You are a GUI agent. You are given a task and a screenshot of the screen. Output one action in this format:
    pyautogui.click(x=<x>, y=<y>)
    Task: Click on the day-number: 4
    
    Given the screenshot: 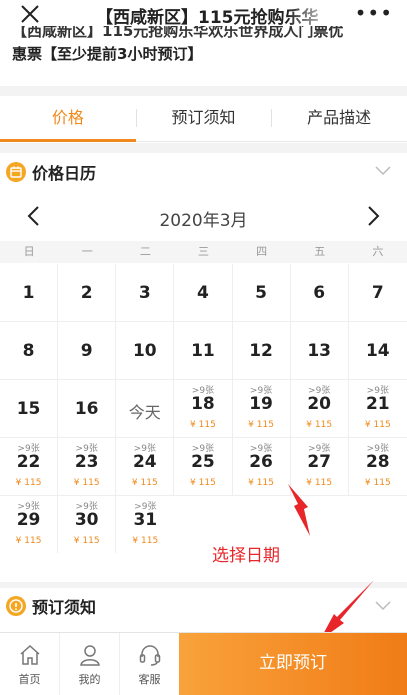 What is the action you would take?
    pyautogui.click(x=203, y=293)
    